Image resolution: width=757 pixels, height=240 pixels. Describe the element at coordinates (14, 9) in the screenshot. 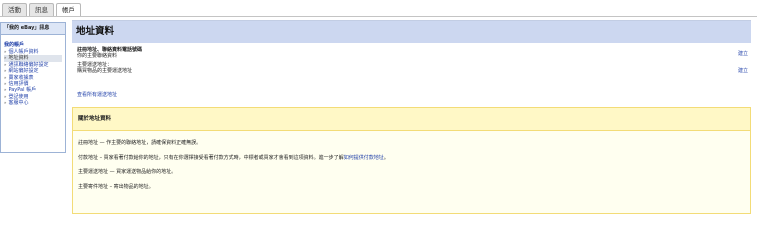

I see `tab-activity: 活動` at that location.